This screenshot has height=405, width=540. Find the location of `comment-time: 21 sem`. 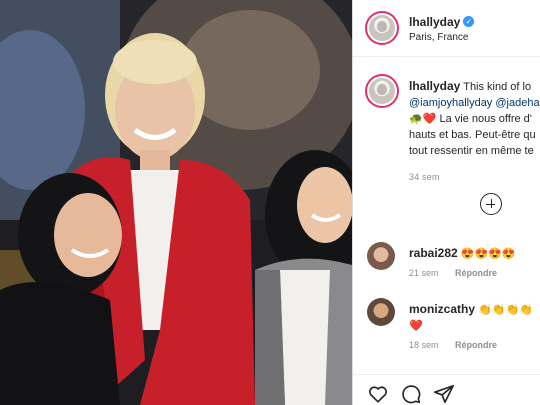

comment-time: 21 sem is located at coordinates (424, 273).